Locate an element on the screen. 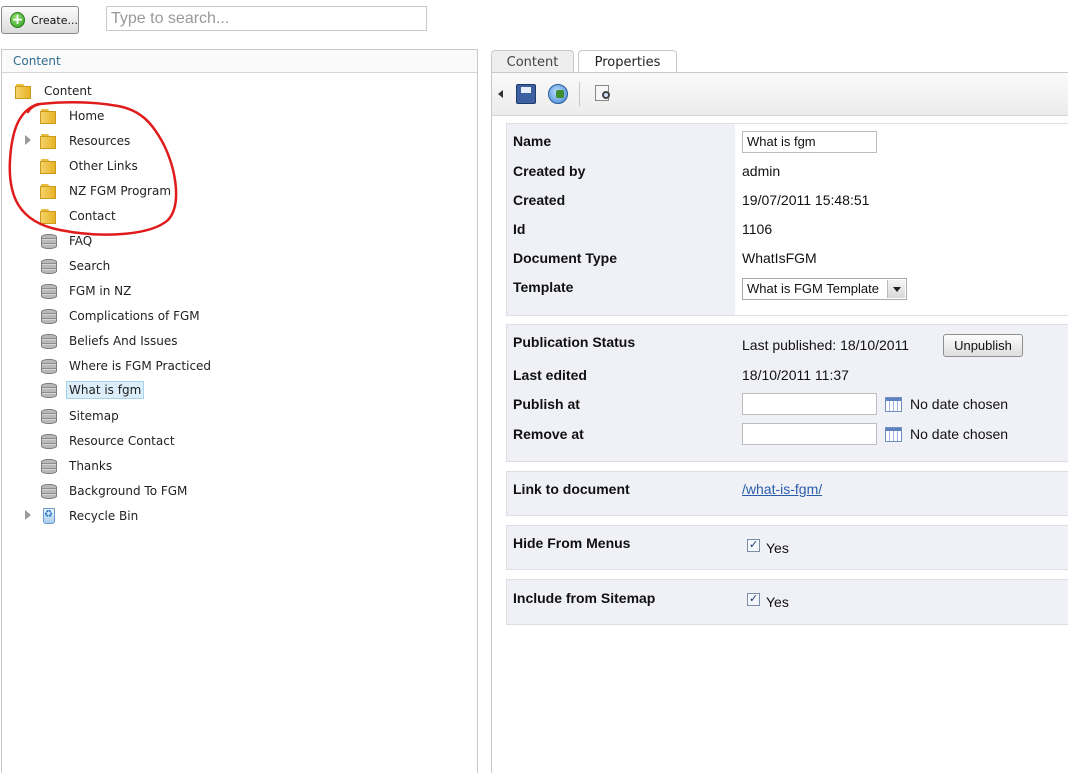  template-label: Template is located at coordinates (543, 287).